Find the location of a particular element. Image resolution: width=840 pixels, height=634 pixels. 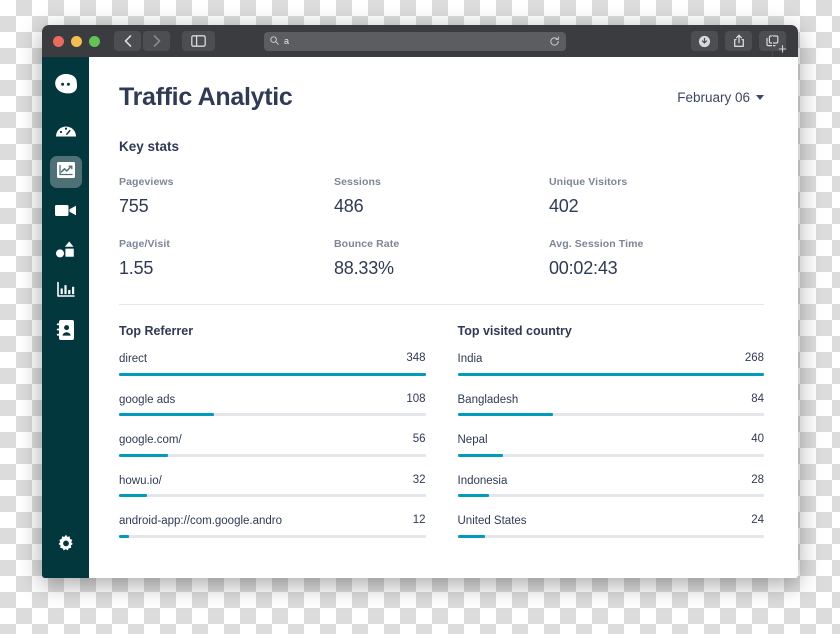

stat-value: 88.33% is located at coordinates (364, 268).